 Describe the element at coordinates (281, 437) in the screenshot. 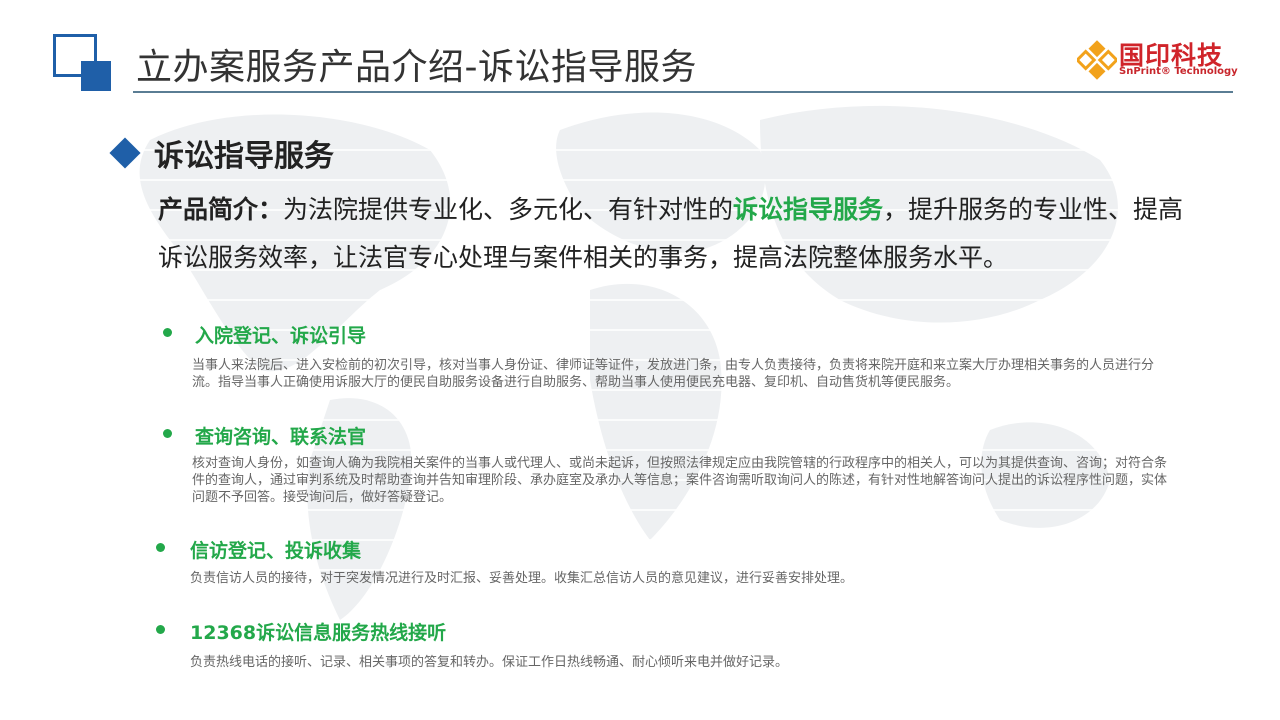

I see `item-title: 查询咨询、联系法官` at that location.